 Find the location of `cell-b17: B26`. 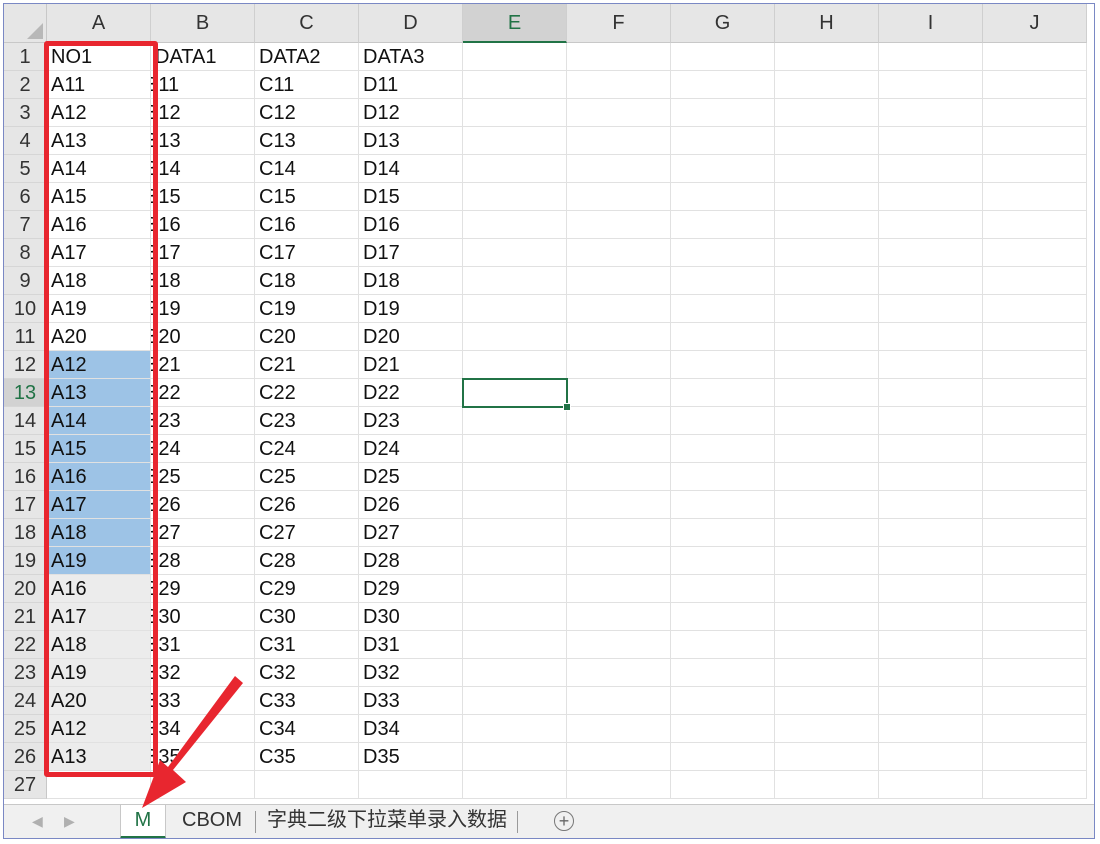

cell-b17: B26 is located at coordinates (203, 505).